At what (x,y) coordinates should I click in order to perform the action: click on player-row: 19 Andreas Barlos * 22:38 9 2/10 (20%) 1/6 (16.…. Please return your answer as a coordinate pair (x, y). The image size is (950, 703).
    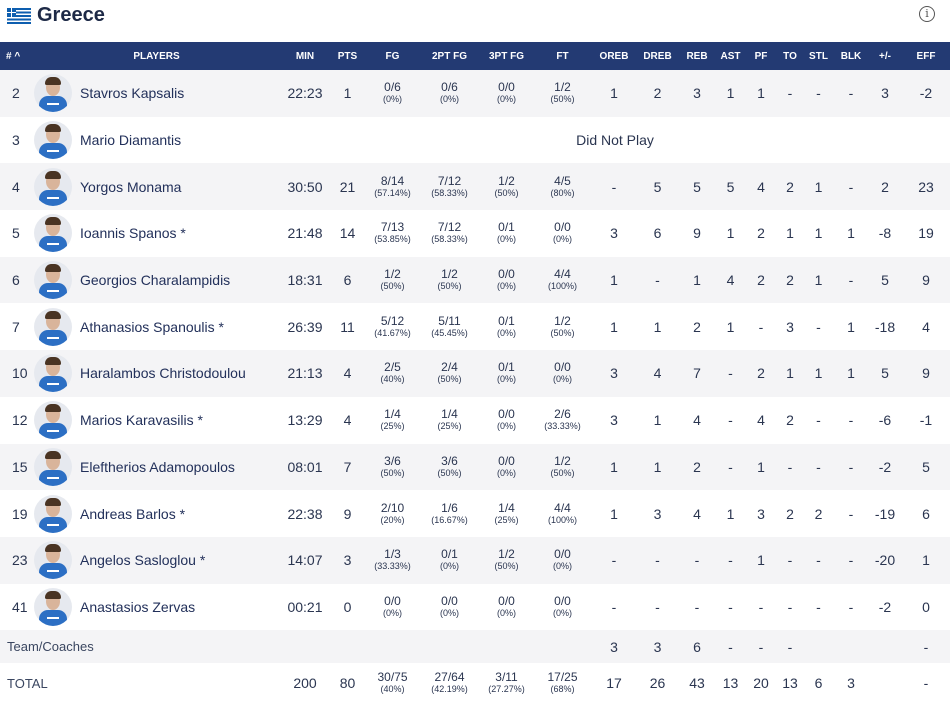
    Looking at the image, I should click on (475, 513).